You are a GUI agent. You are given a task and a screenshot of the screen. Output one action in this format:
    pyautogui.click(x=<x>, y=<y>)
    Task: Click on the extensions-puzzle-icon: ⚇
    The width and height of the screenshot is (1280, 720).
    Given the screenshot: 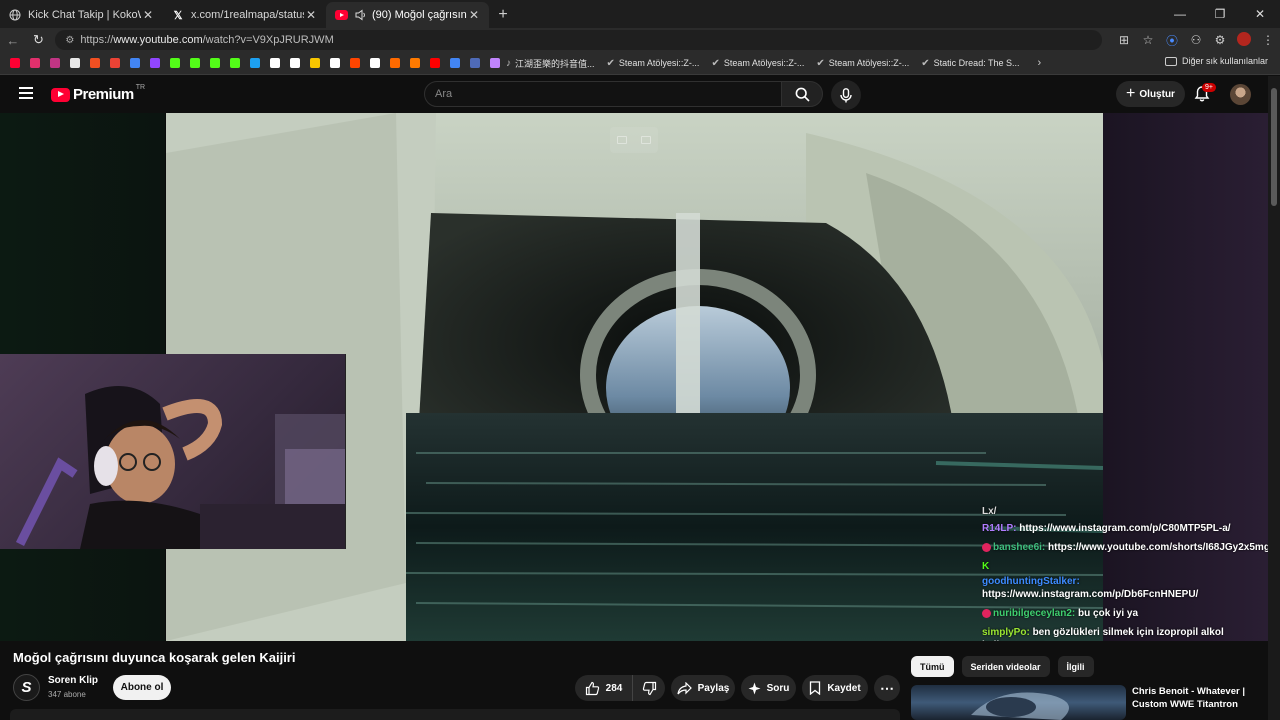 What is the action you would take?
    pyautogui.click(x=1196, y=40)
    